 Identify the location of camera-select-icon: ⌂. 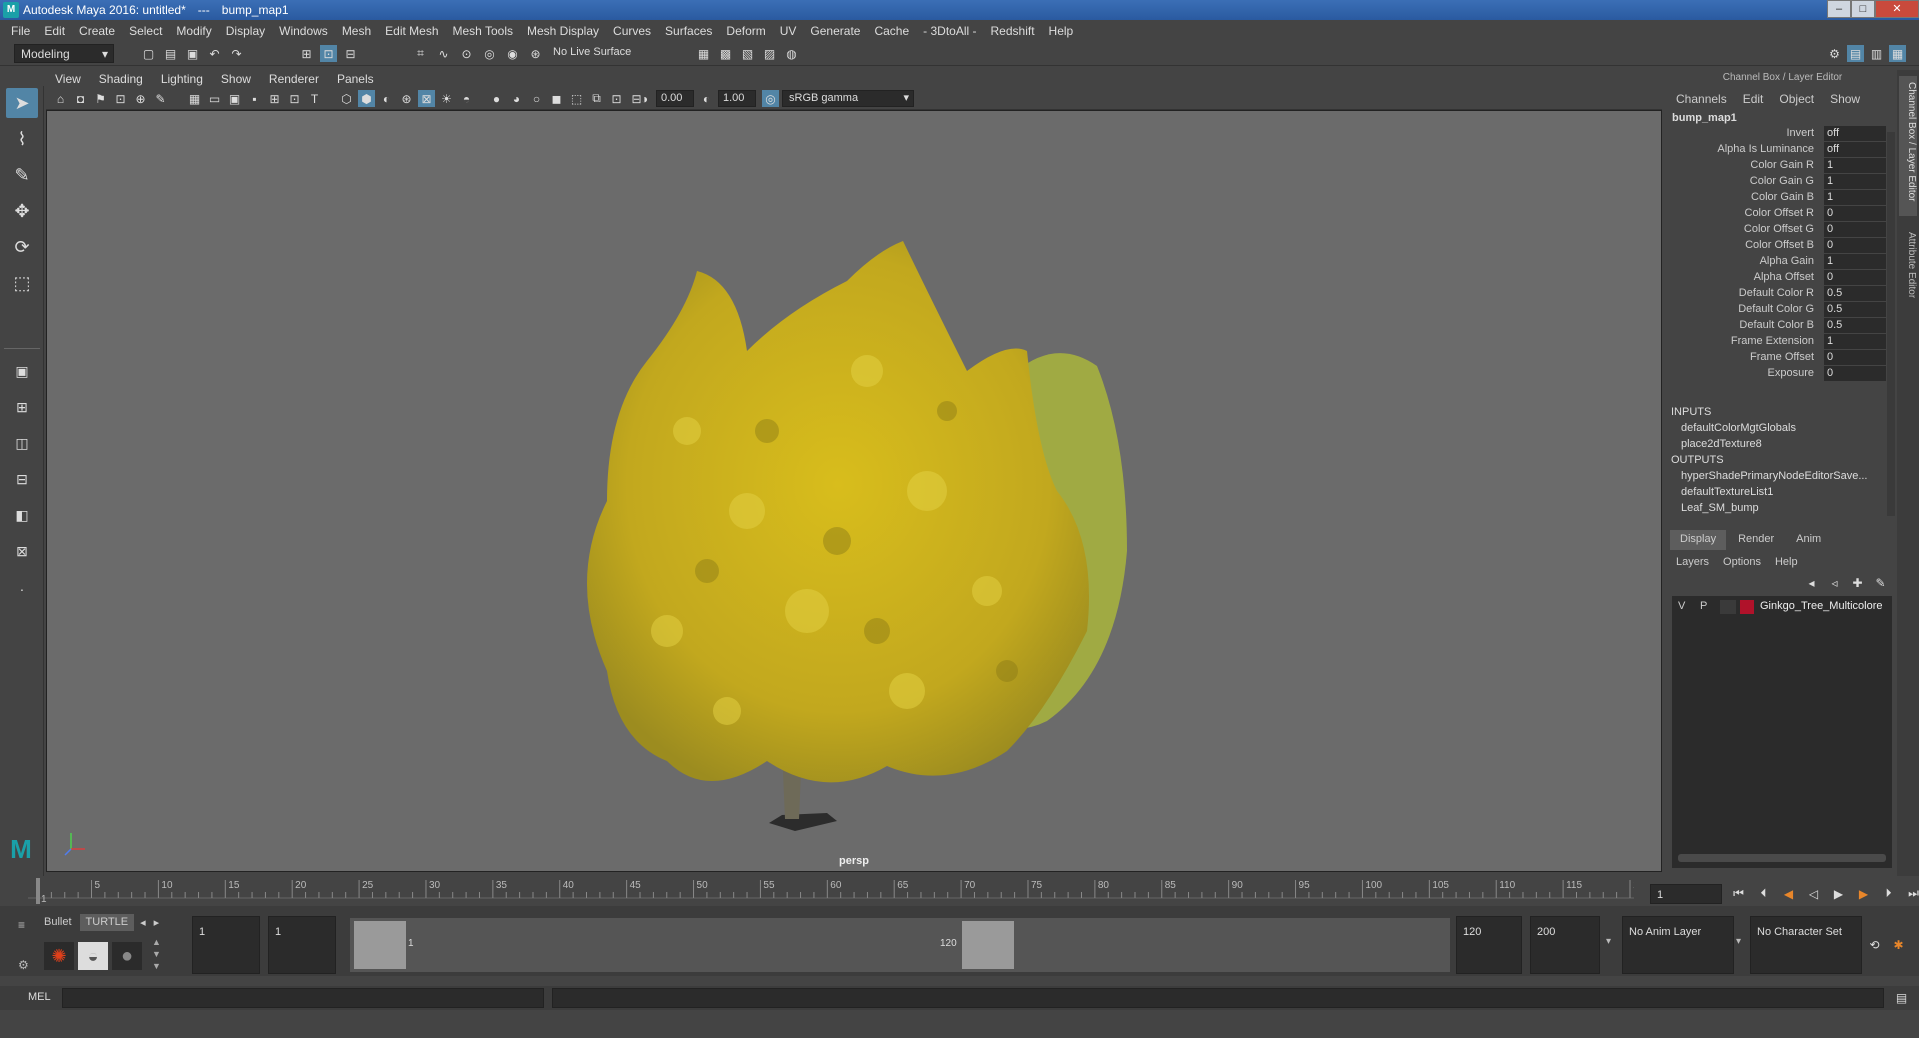
(60, 98).